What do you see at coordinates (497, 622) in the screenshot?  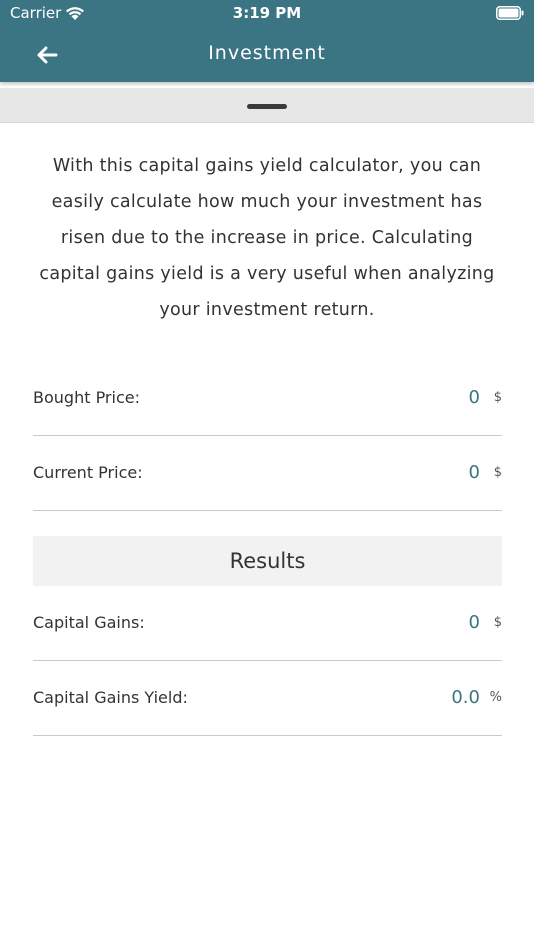 I see `capital-gains-unit: $` at bounding box center [497, 622].